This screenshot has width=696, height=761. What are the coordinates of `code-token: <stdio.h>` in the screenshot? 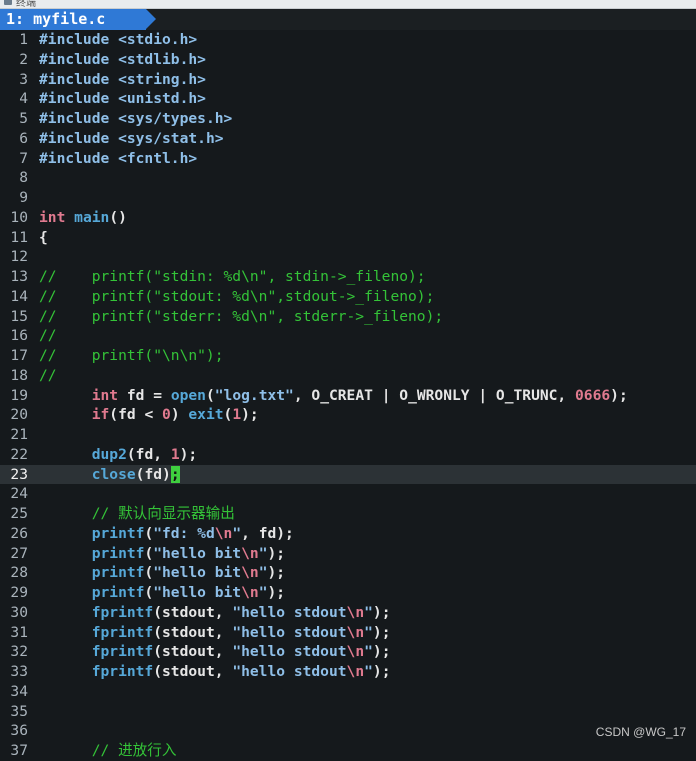 It's located at (157, 39).